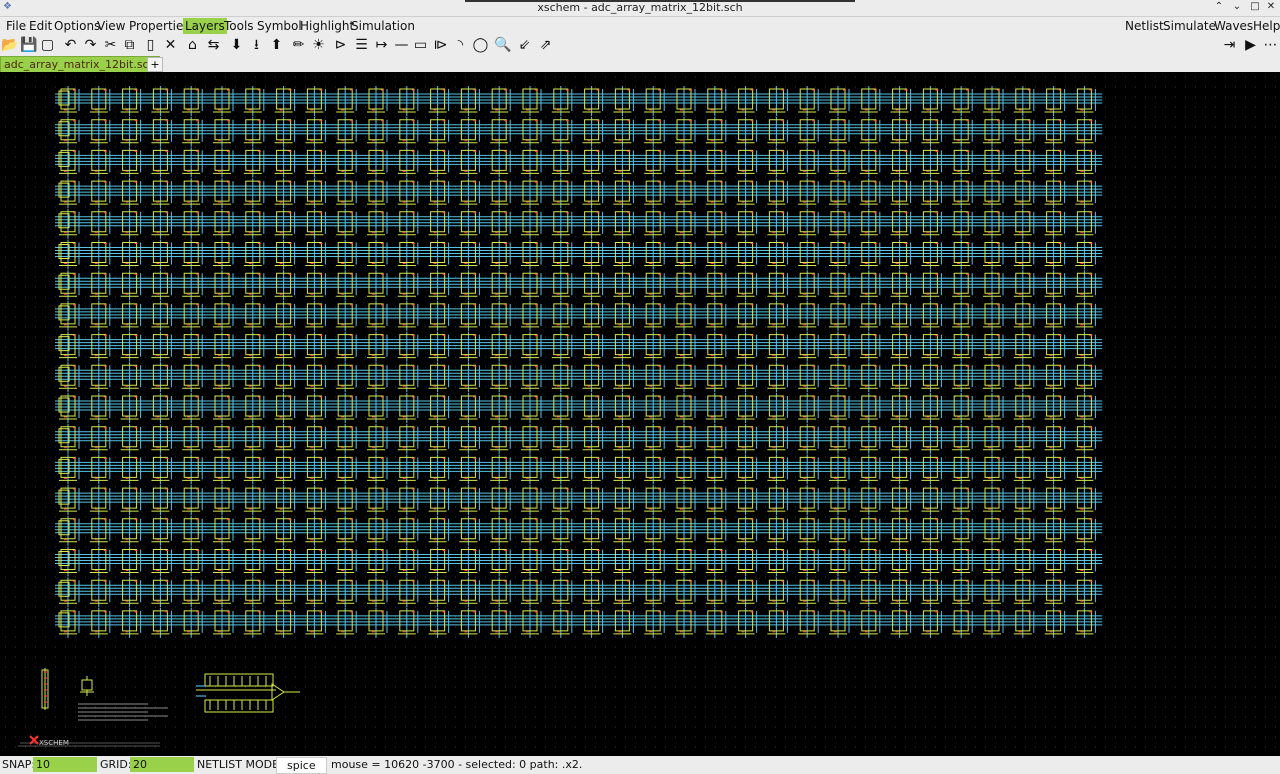  What do you see at coordinates (640, 64) in the screenshot?
I see `tab-bar: adc_array_matrix_12bit.sch +` at bounding box center [640, 64].